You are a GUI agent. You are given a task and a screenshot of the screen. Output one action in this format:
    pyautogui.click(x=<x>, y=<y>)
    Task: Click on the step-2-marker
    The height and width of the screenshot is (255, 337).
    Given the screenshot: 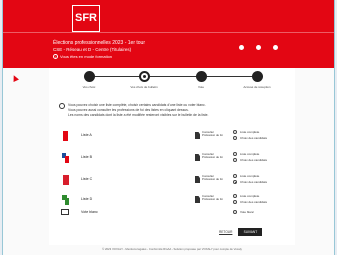 What is the action you would take?
    pyautogui.click(x=144, y=76)
    